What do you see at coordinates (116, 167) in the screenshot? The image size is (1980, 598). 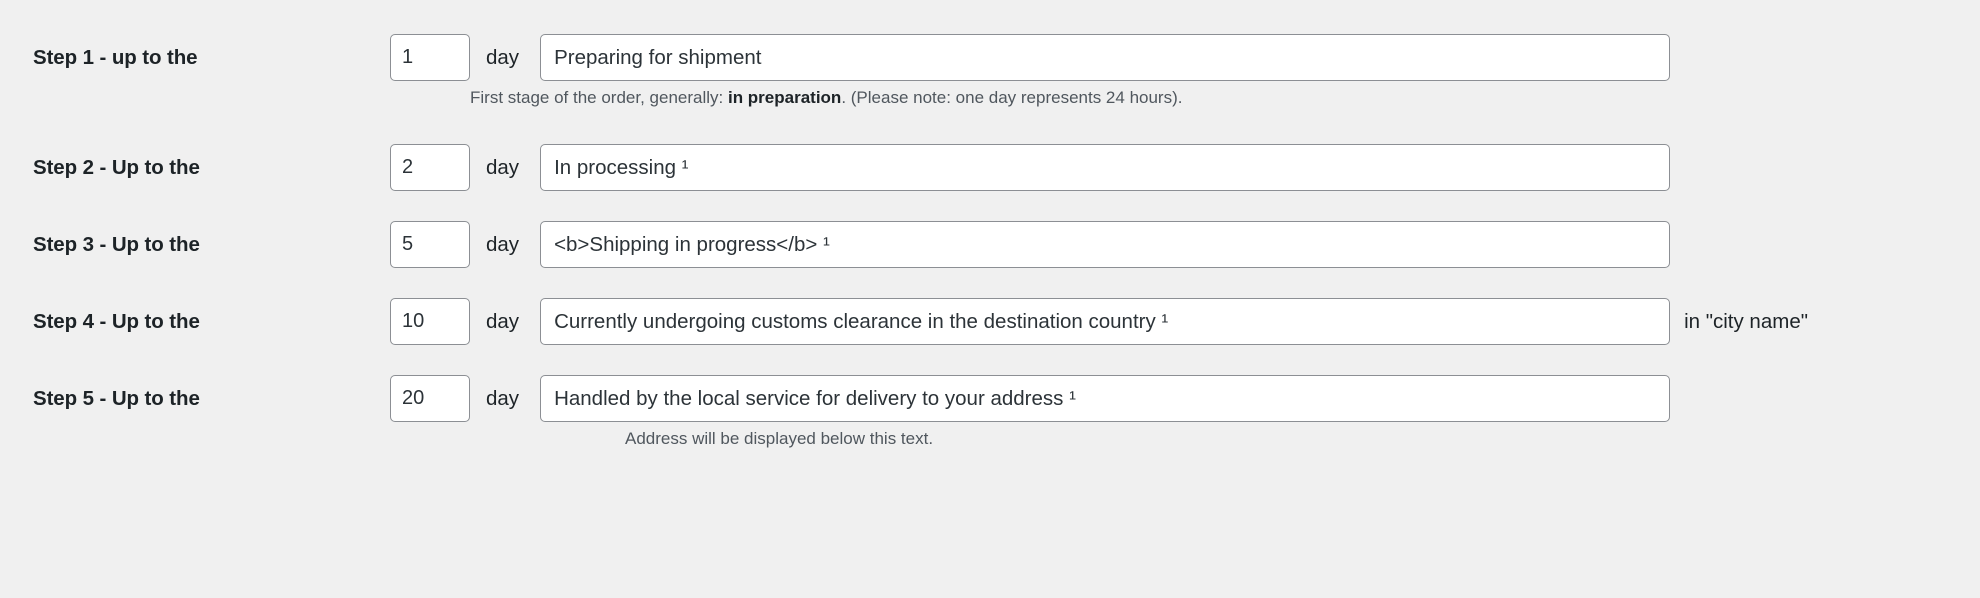 I see `step-2-label: Step 2 - Up to the` at bounding box center [116, 167].